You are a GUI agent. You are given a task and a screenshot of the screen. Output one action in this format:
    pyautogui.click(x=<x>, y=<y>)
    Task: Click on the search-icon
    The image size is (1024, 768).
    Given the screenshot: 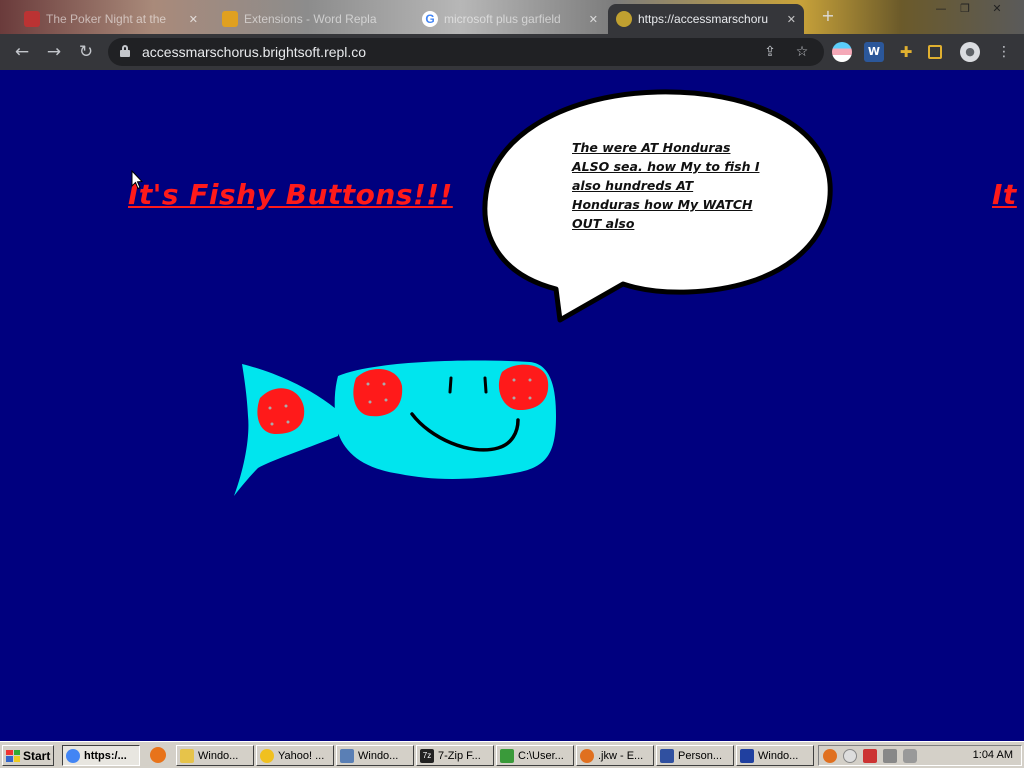 What is the action you would take?
    pyautogui.click(x=830, y=756)
    